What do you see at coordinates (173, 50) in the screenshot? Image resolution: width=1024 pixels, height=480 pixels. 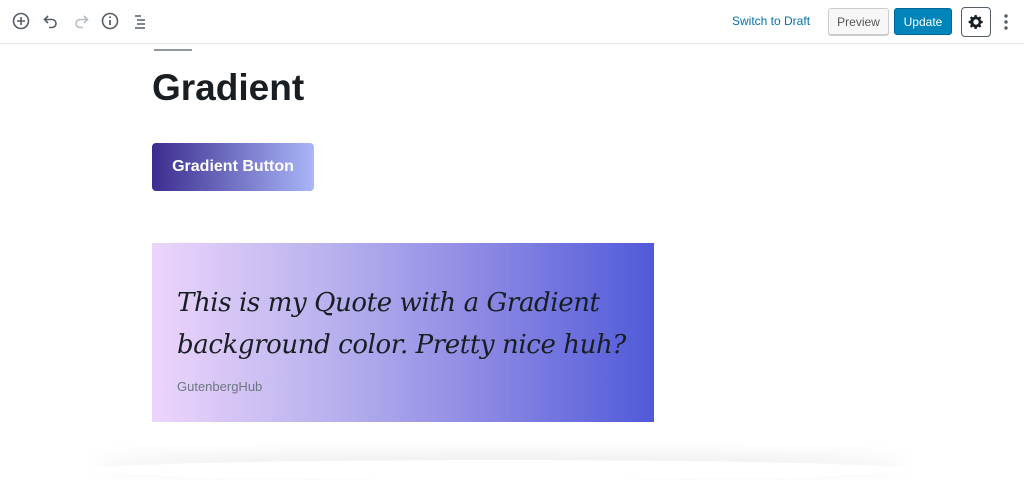 I see `separator-block` at bounding box center [173, 50].